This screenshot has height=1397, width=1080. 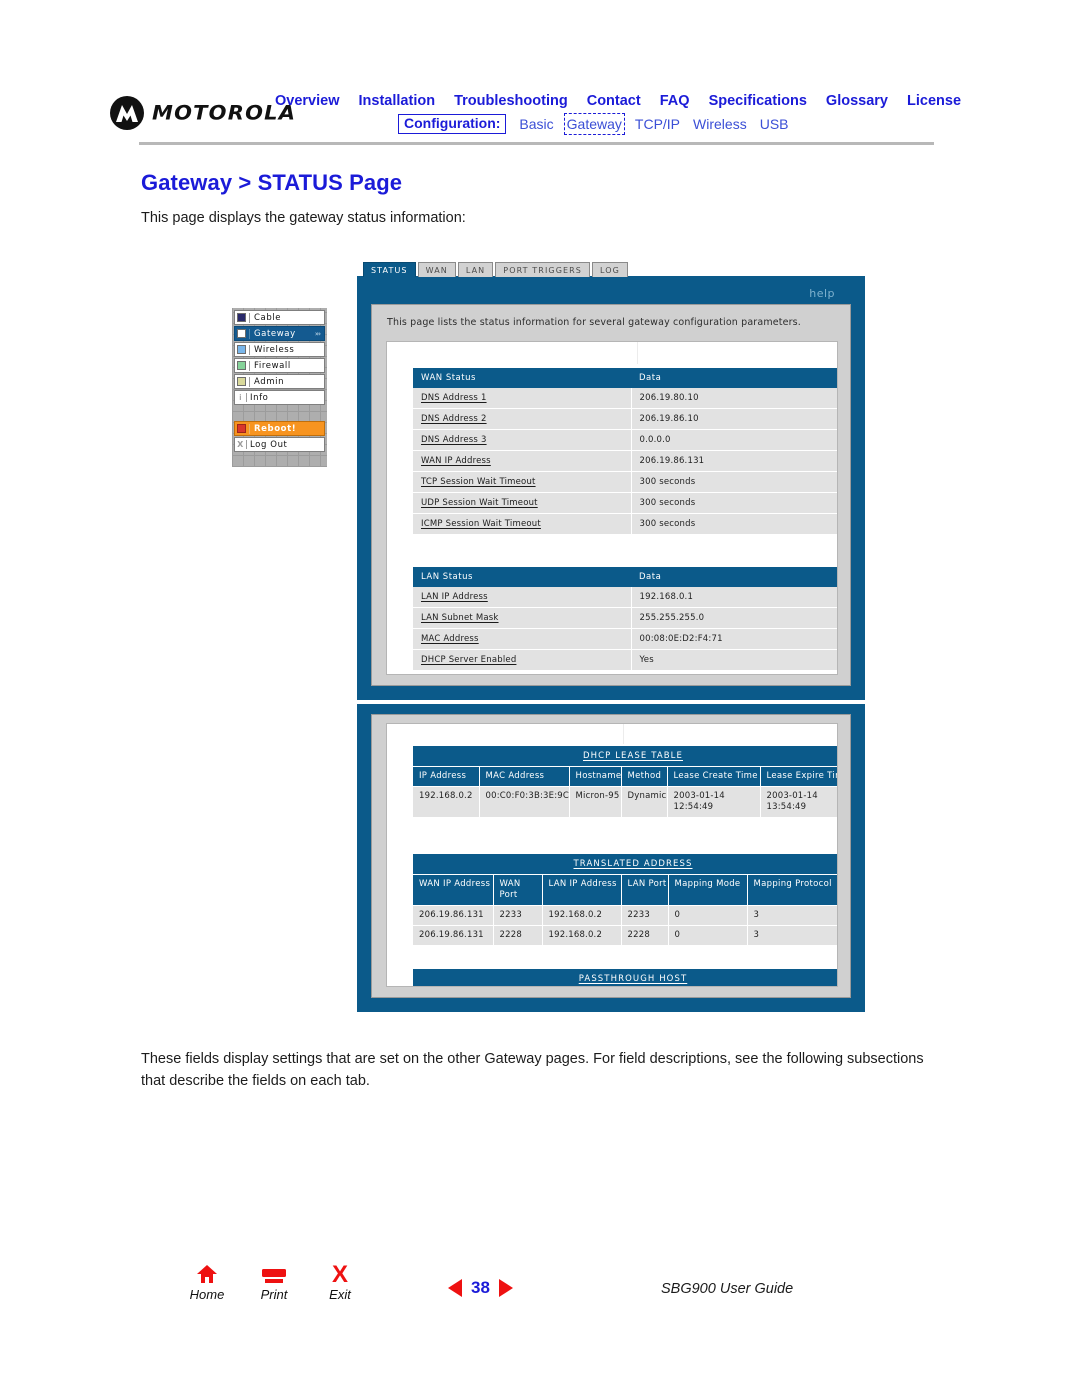 What do you see at coordinates (792, 889) in the screenshot?
I see `col-mapping-protocol: Mapping Protocol` at bounding box center [792, 889].